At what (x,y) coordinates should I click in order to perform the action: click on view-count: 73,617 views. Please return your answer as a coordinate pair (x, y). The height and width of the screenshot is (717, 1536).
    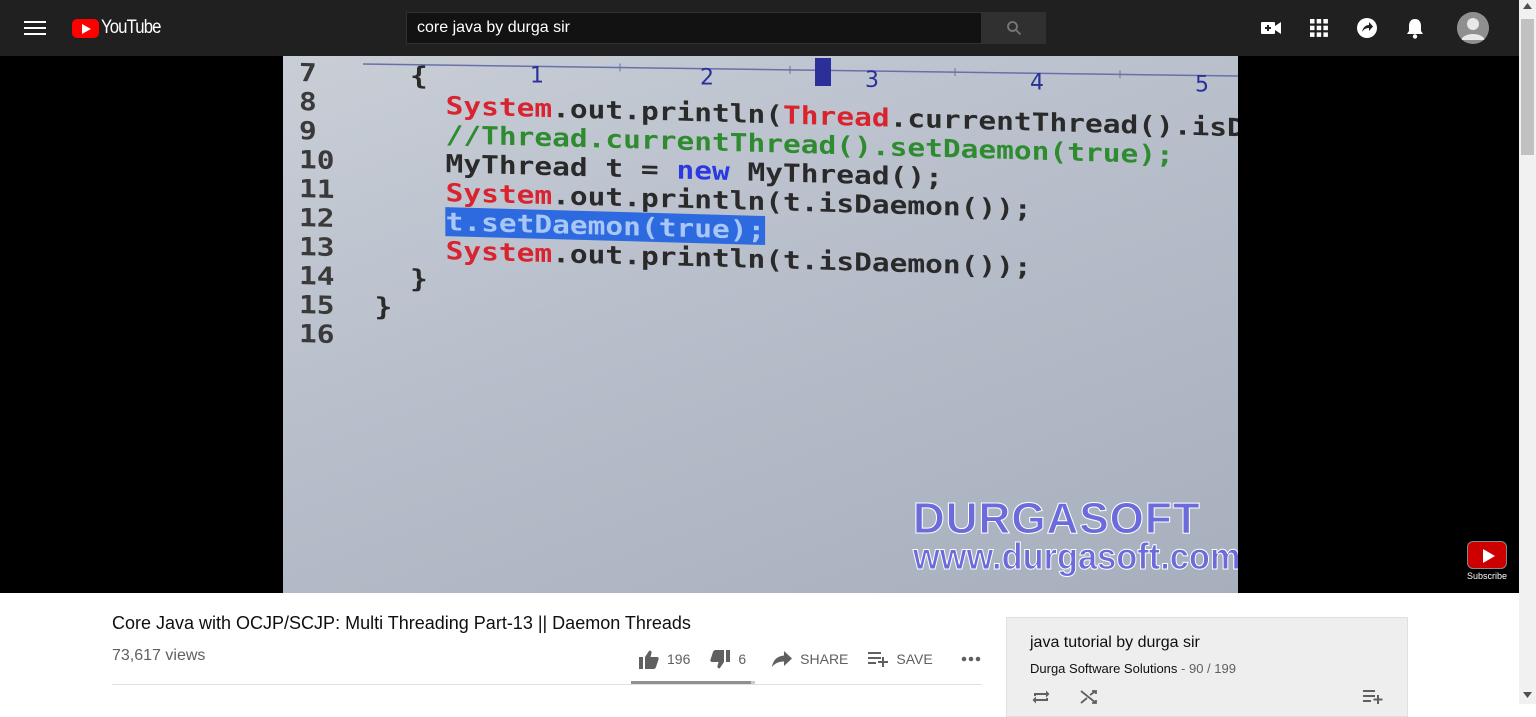
    Looking at the image, I should click on (159, 655).